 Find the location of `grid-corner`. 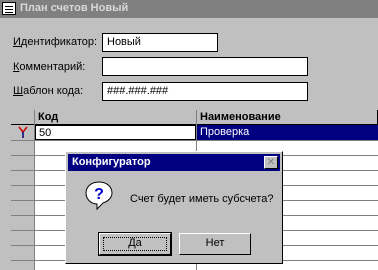

grid-corner is located at coordinates (23, 117).